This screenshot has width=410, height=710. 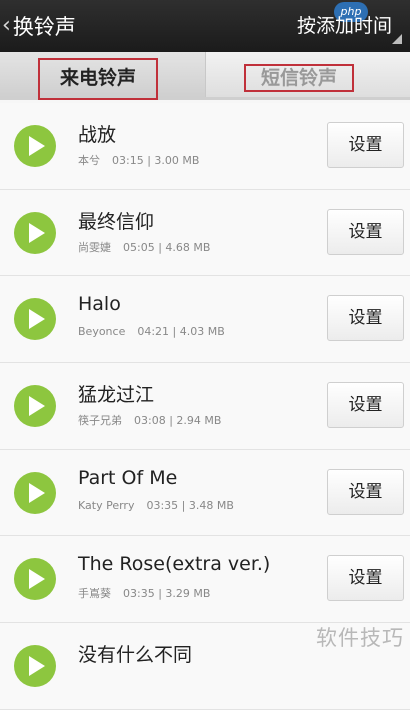 I want to click on song-artist: 本兮, so click(x=89, y=160).